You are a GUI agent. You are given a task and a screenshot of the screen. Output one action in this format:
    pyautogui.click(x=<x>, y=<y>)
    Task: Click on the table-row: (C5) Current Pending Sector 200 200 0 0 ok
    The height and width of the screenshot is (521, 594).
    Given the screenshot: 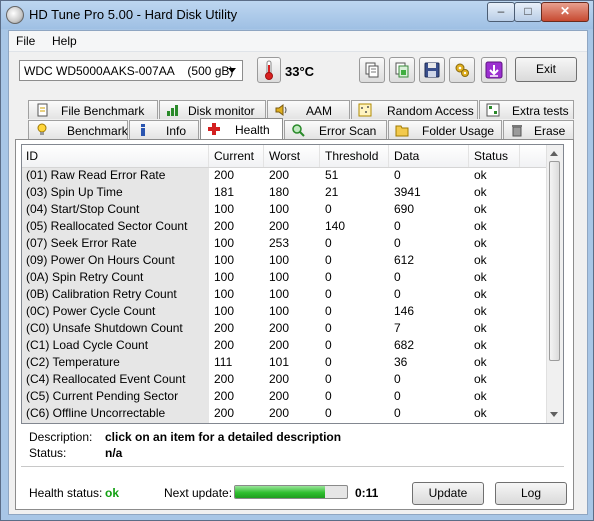 What is the action you would take?
    pyautogui.click(x=285, y=396)
    